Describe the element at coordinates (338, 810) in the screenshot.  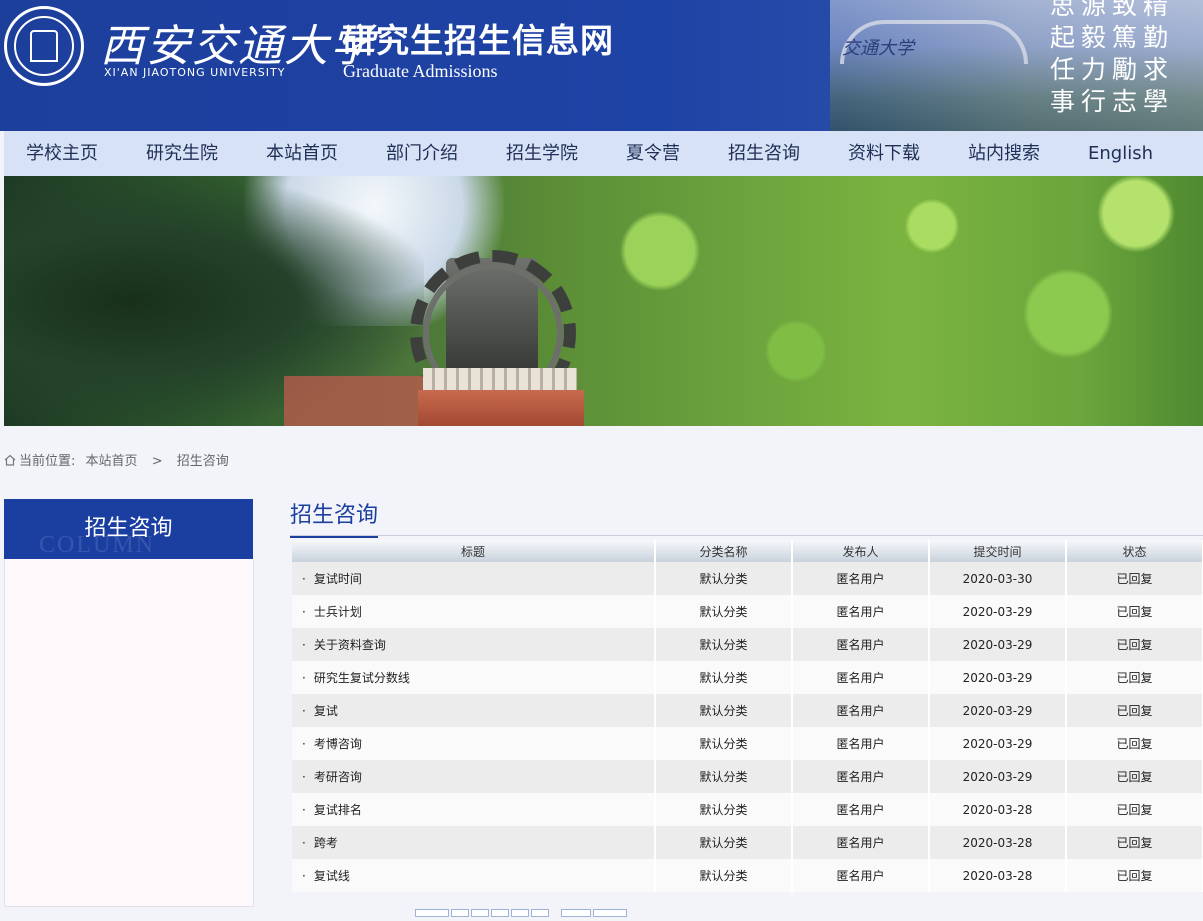
I see `row-title-link: 复试排名` at that location.